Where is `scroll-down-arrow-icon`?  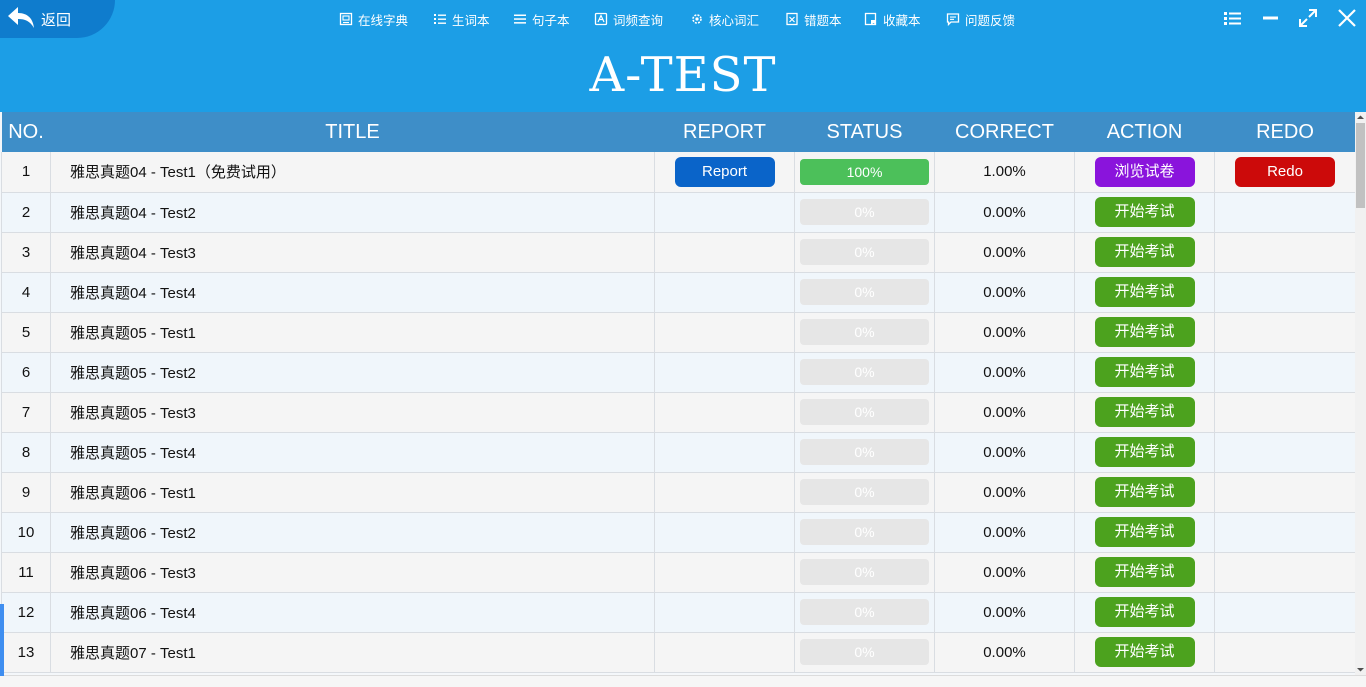 scroll-down-arrow-icon is located at coordinates (1360, 669).